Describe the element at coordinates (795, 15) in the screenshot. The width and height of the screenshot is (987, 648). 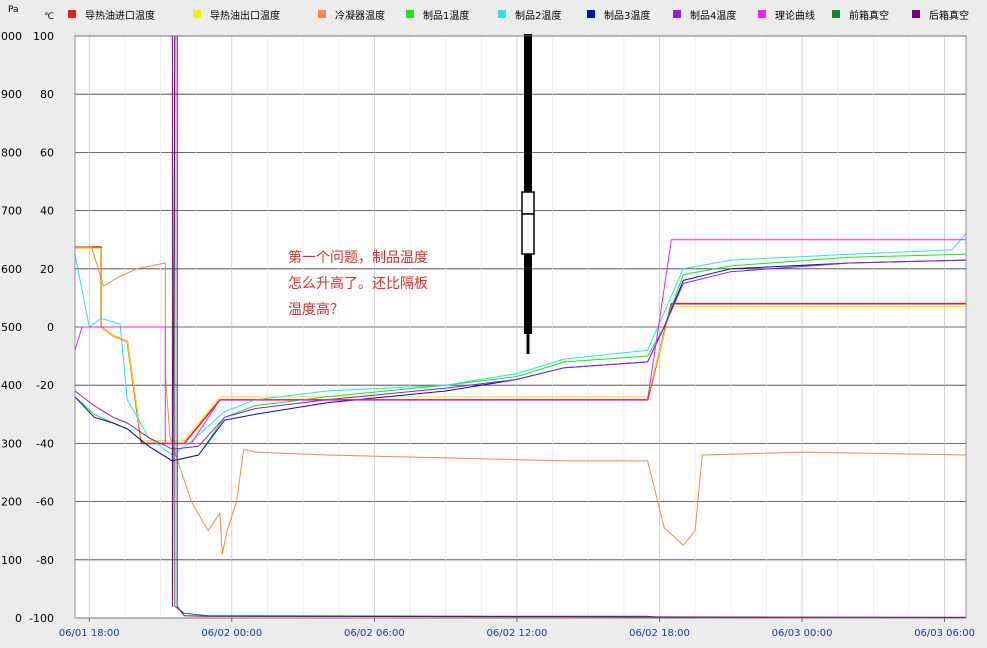
I see `legend-label: 理论曲线` at that location.